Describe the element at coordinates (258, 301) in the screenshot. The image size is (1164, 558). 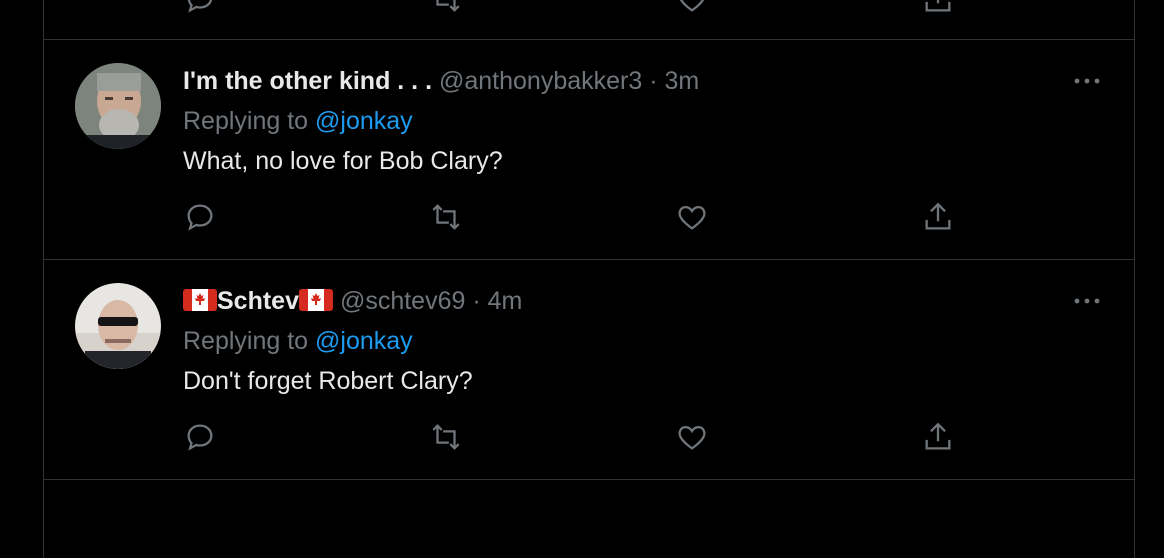
I see `display-name: Schtev` at that location.